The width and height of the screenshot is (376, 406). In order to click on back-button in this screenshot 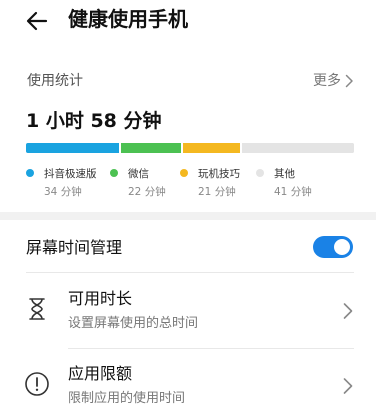, I will do `click(37, 21)`.